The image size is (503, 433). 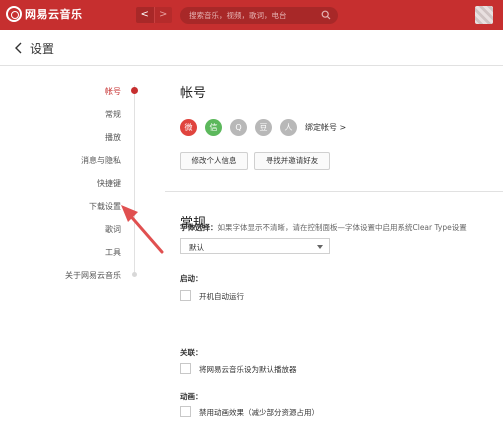 What do you see at coordinates (484, 15) in the screenshot?
I see `avatar` at bounding box center [484, 15].